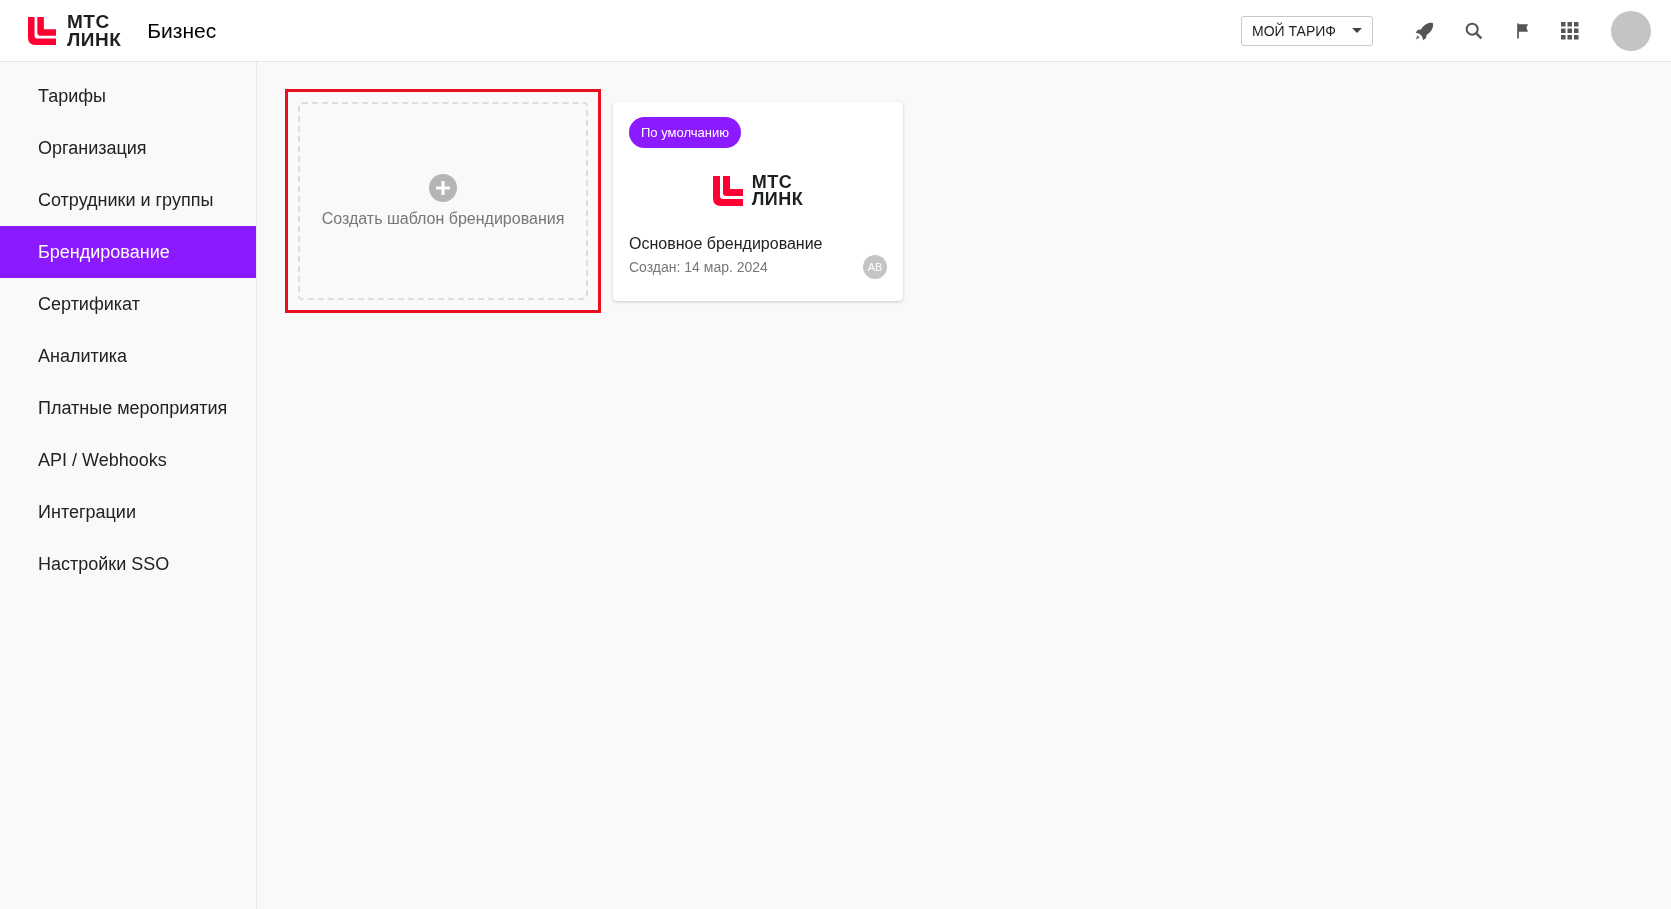 This screenshot has height=909, width=1671. I want to click on plus-circle-icon, so click(443, 188).